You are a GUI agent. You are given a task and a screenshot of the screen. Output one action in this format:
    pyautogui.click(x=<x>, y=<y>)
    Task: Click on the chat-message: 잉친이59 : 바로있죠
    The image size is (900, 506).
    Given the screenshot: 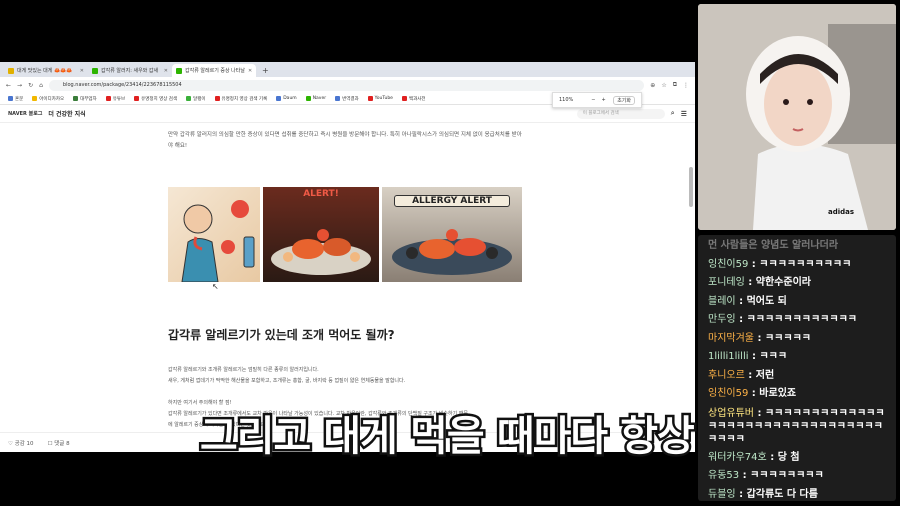 What is the action you would take?
    pyautogui.click(x=752, y=393)
    